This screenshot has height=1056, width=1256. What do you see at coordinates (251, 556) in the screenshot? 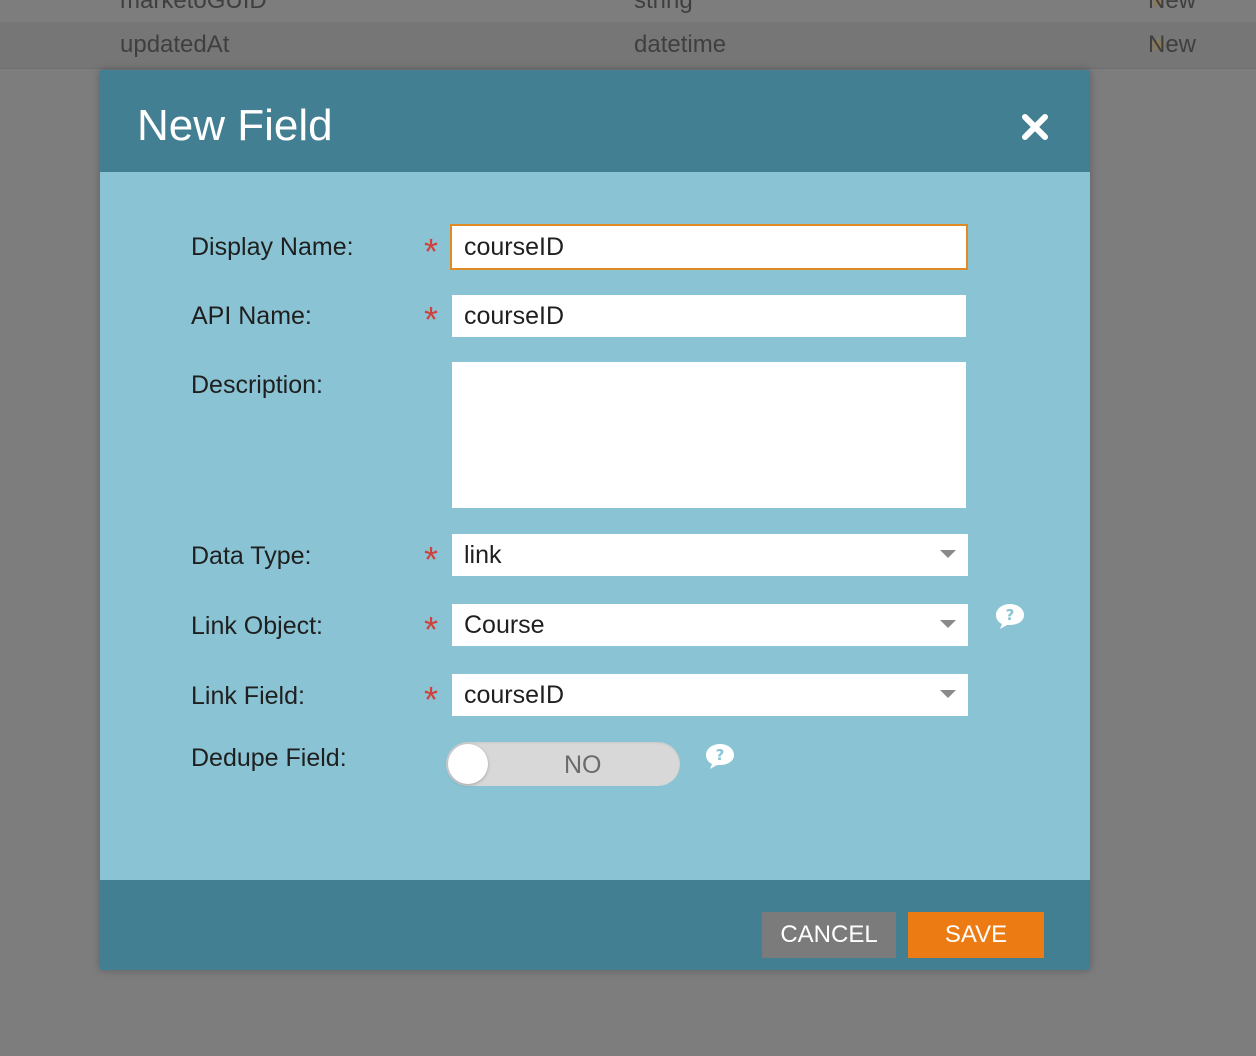
I see `data-type-label: Data Type:` at bounding box center [251, 556].